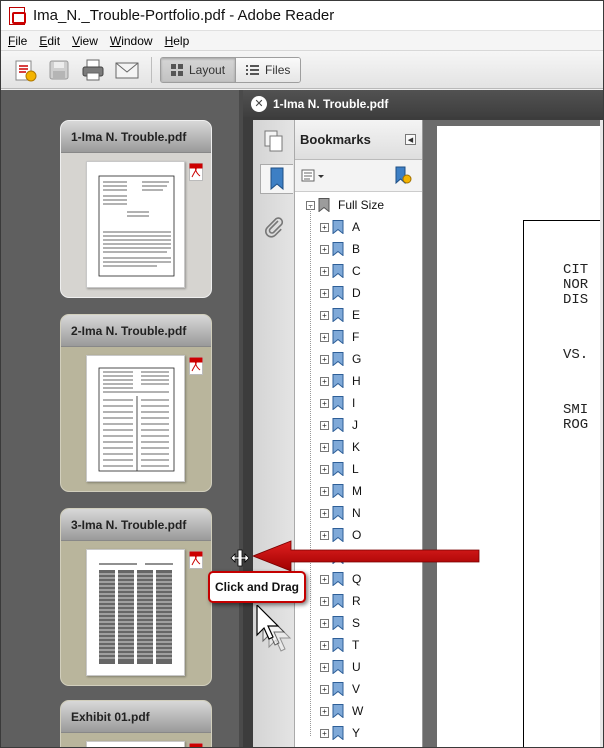  Describe the element at coordinates (49, 41) in the screenshot. I see `menu-edit: Edit` at that location.